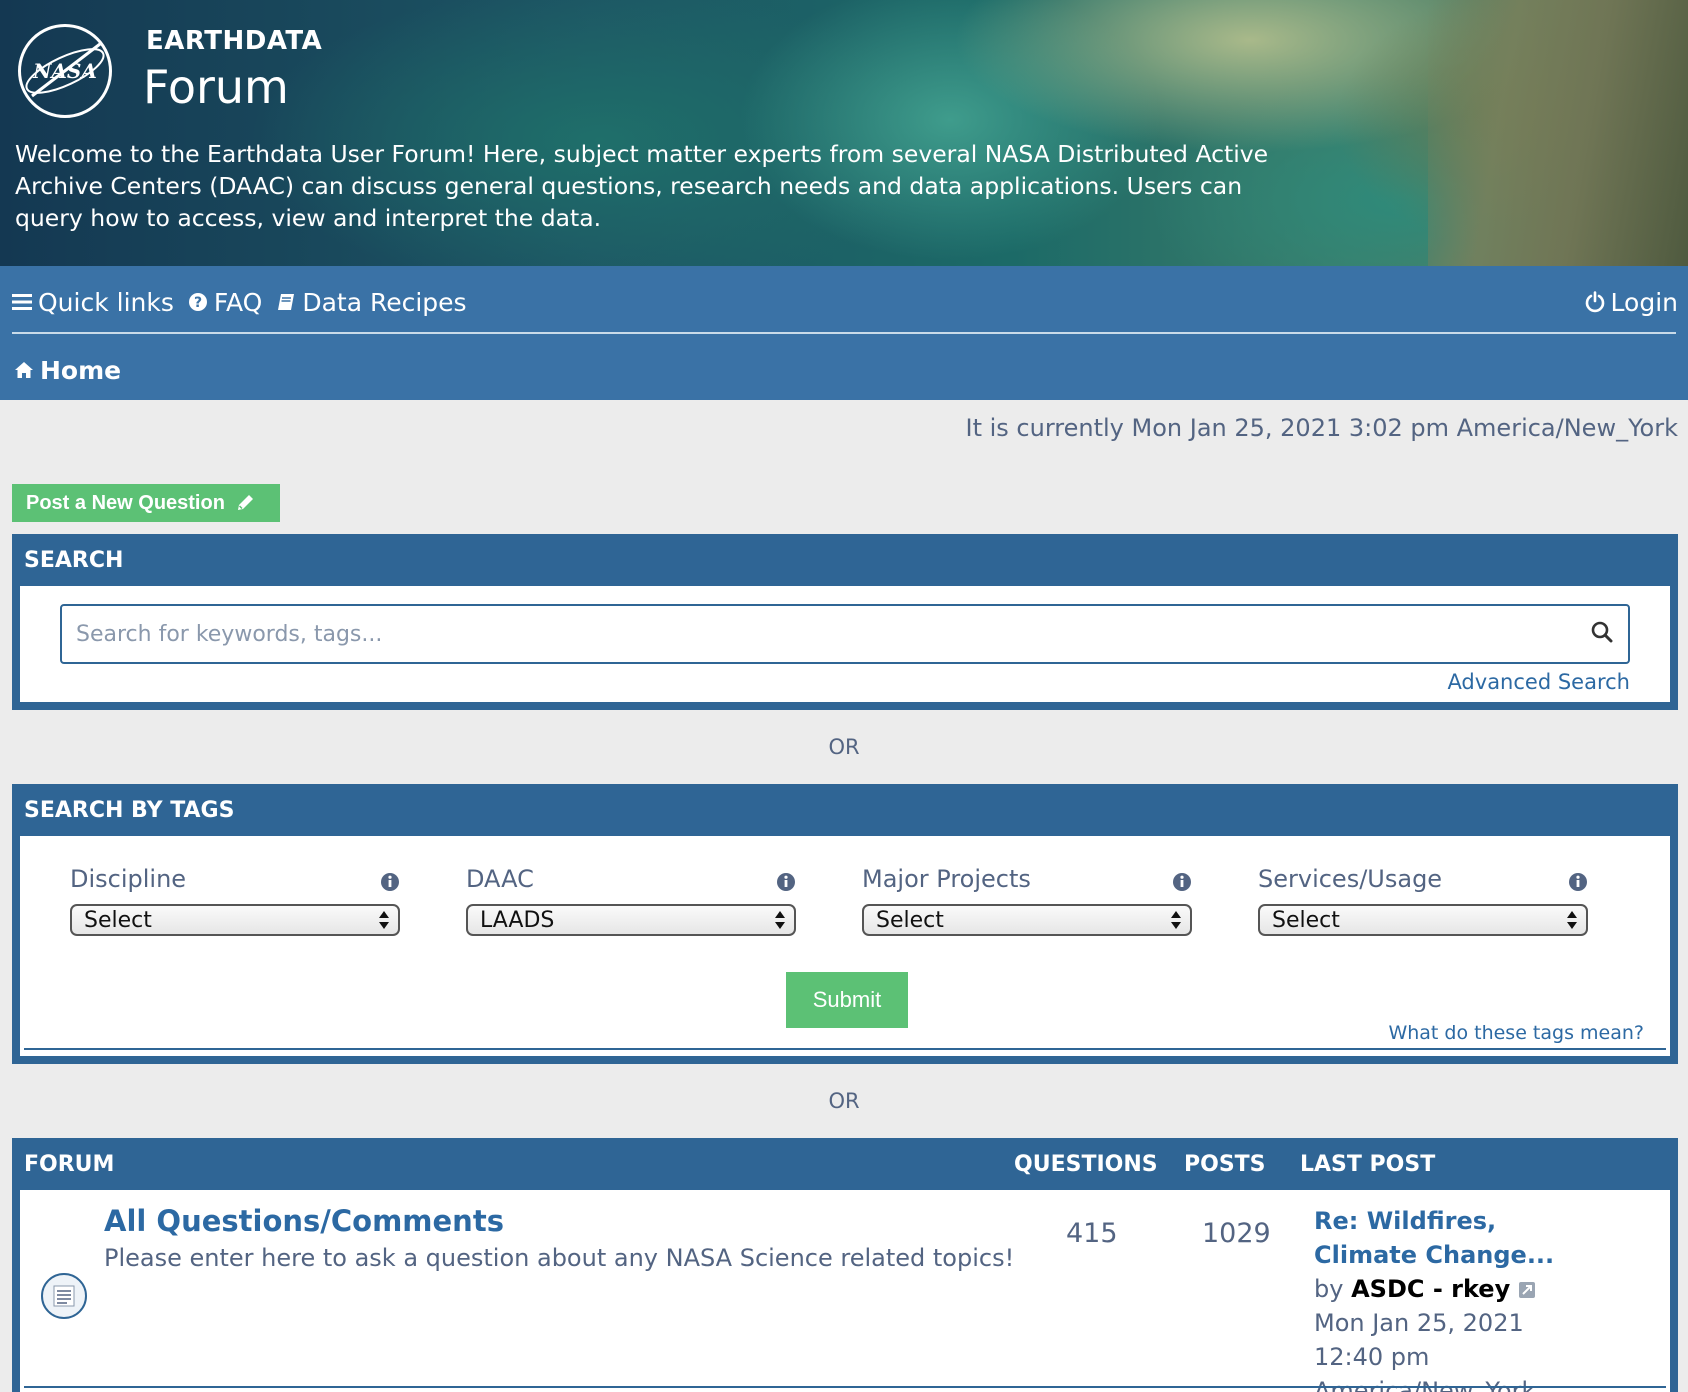  I want to click on posts-count: 1029, so click(1236, 1233).